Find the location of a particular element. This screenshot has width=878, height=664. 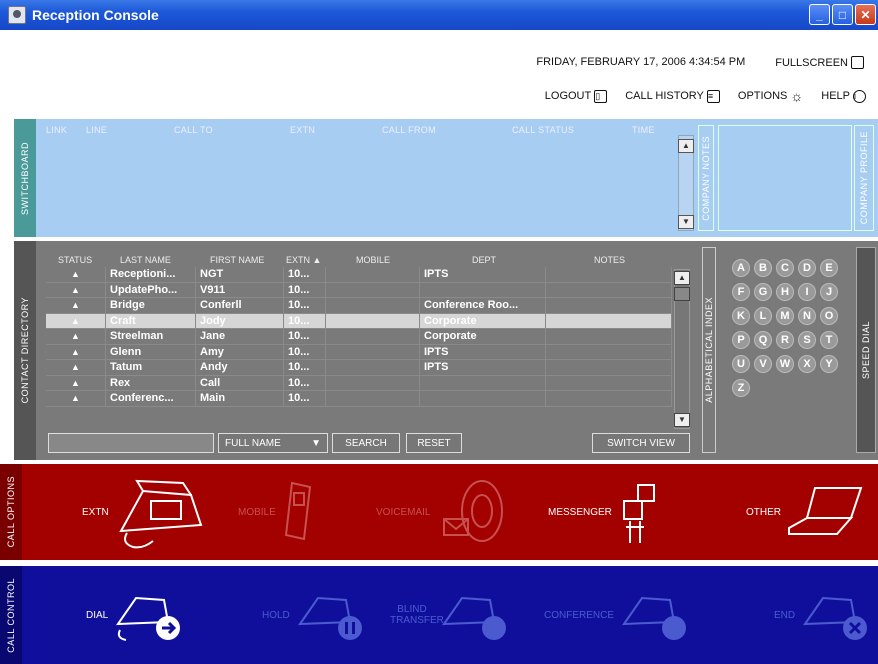

switchboard-tab: SWITCHBOARD is located at coordinates (25, 178).